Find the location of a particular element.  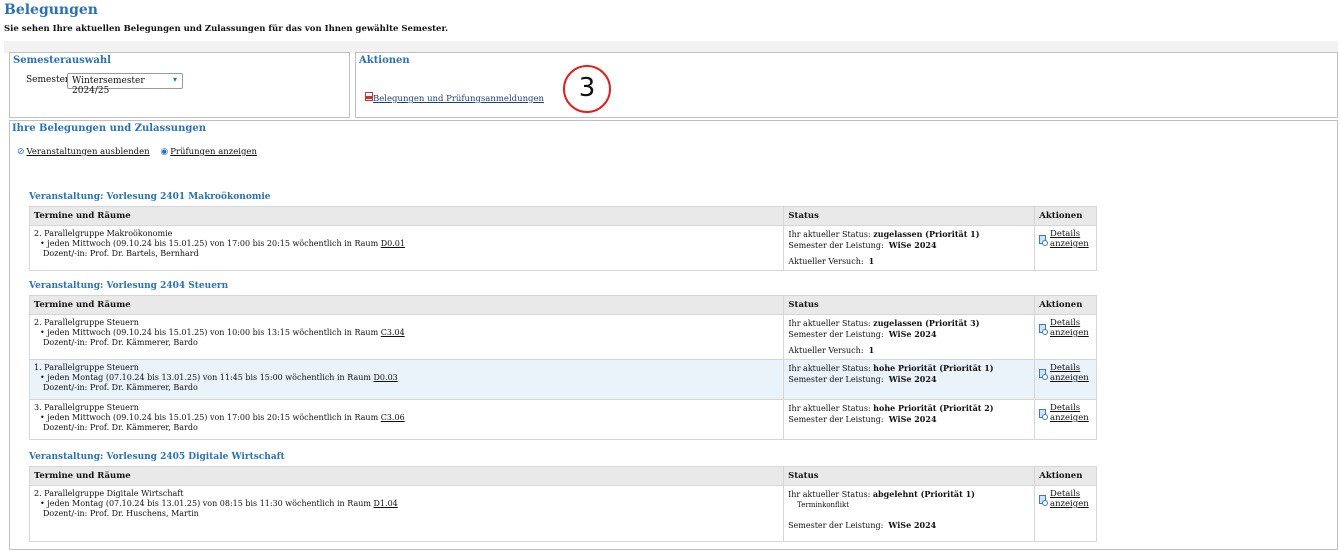

semester-select-value: Wintersemester 2024/25 is located at coordinates (108, 86).